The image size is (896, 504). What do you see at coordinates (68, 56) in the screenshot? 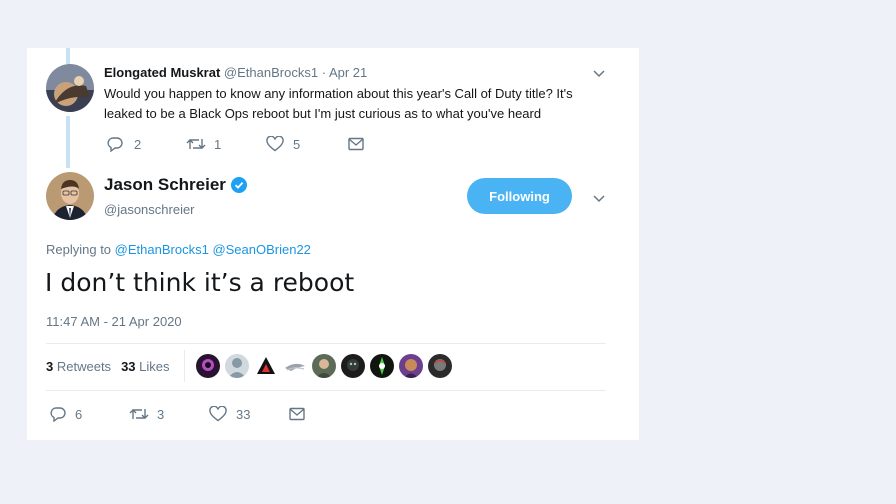
I see `thread-line-top` at bounding box center [68, 56].